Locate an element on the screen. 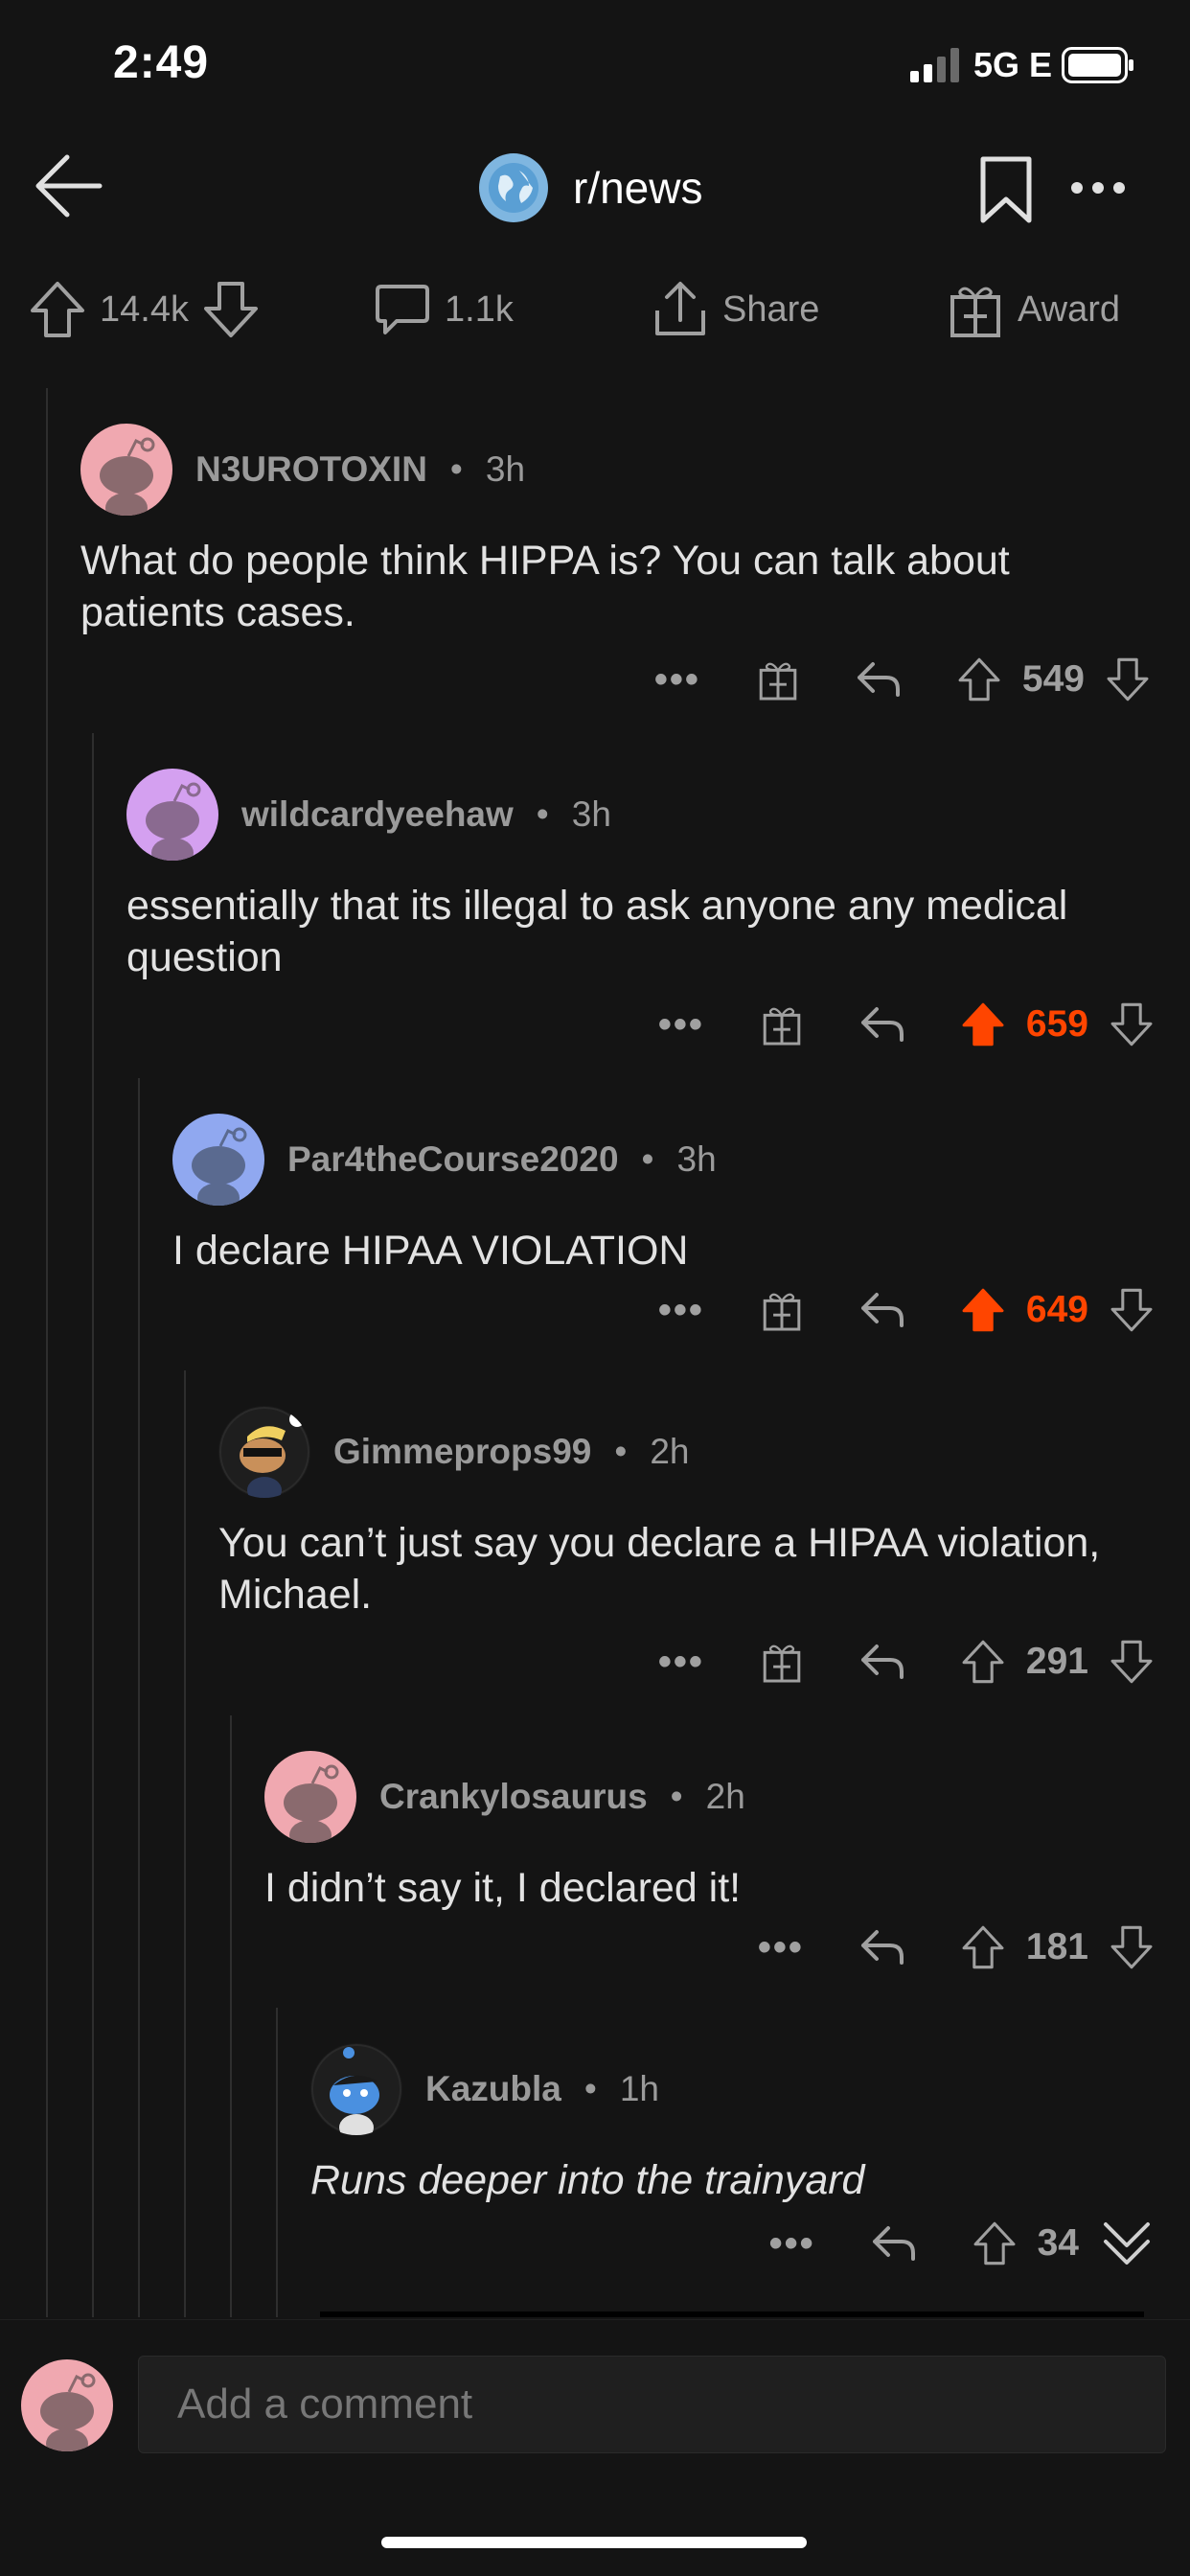  share-button: Share is located at coordinates (735, 309).